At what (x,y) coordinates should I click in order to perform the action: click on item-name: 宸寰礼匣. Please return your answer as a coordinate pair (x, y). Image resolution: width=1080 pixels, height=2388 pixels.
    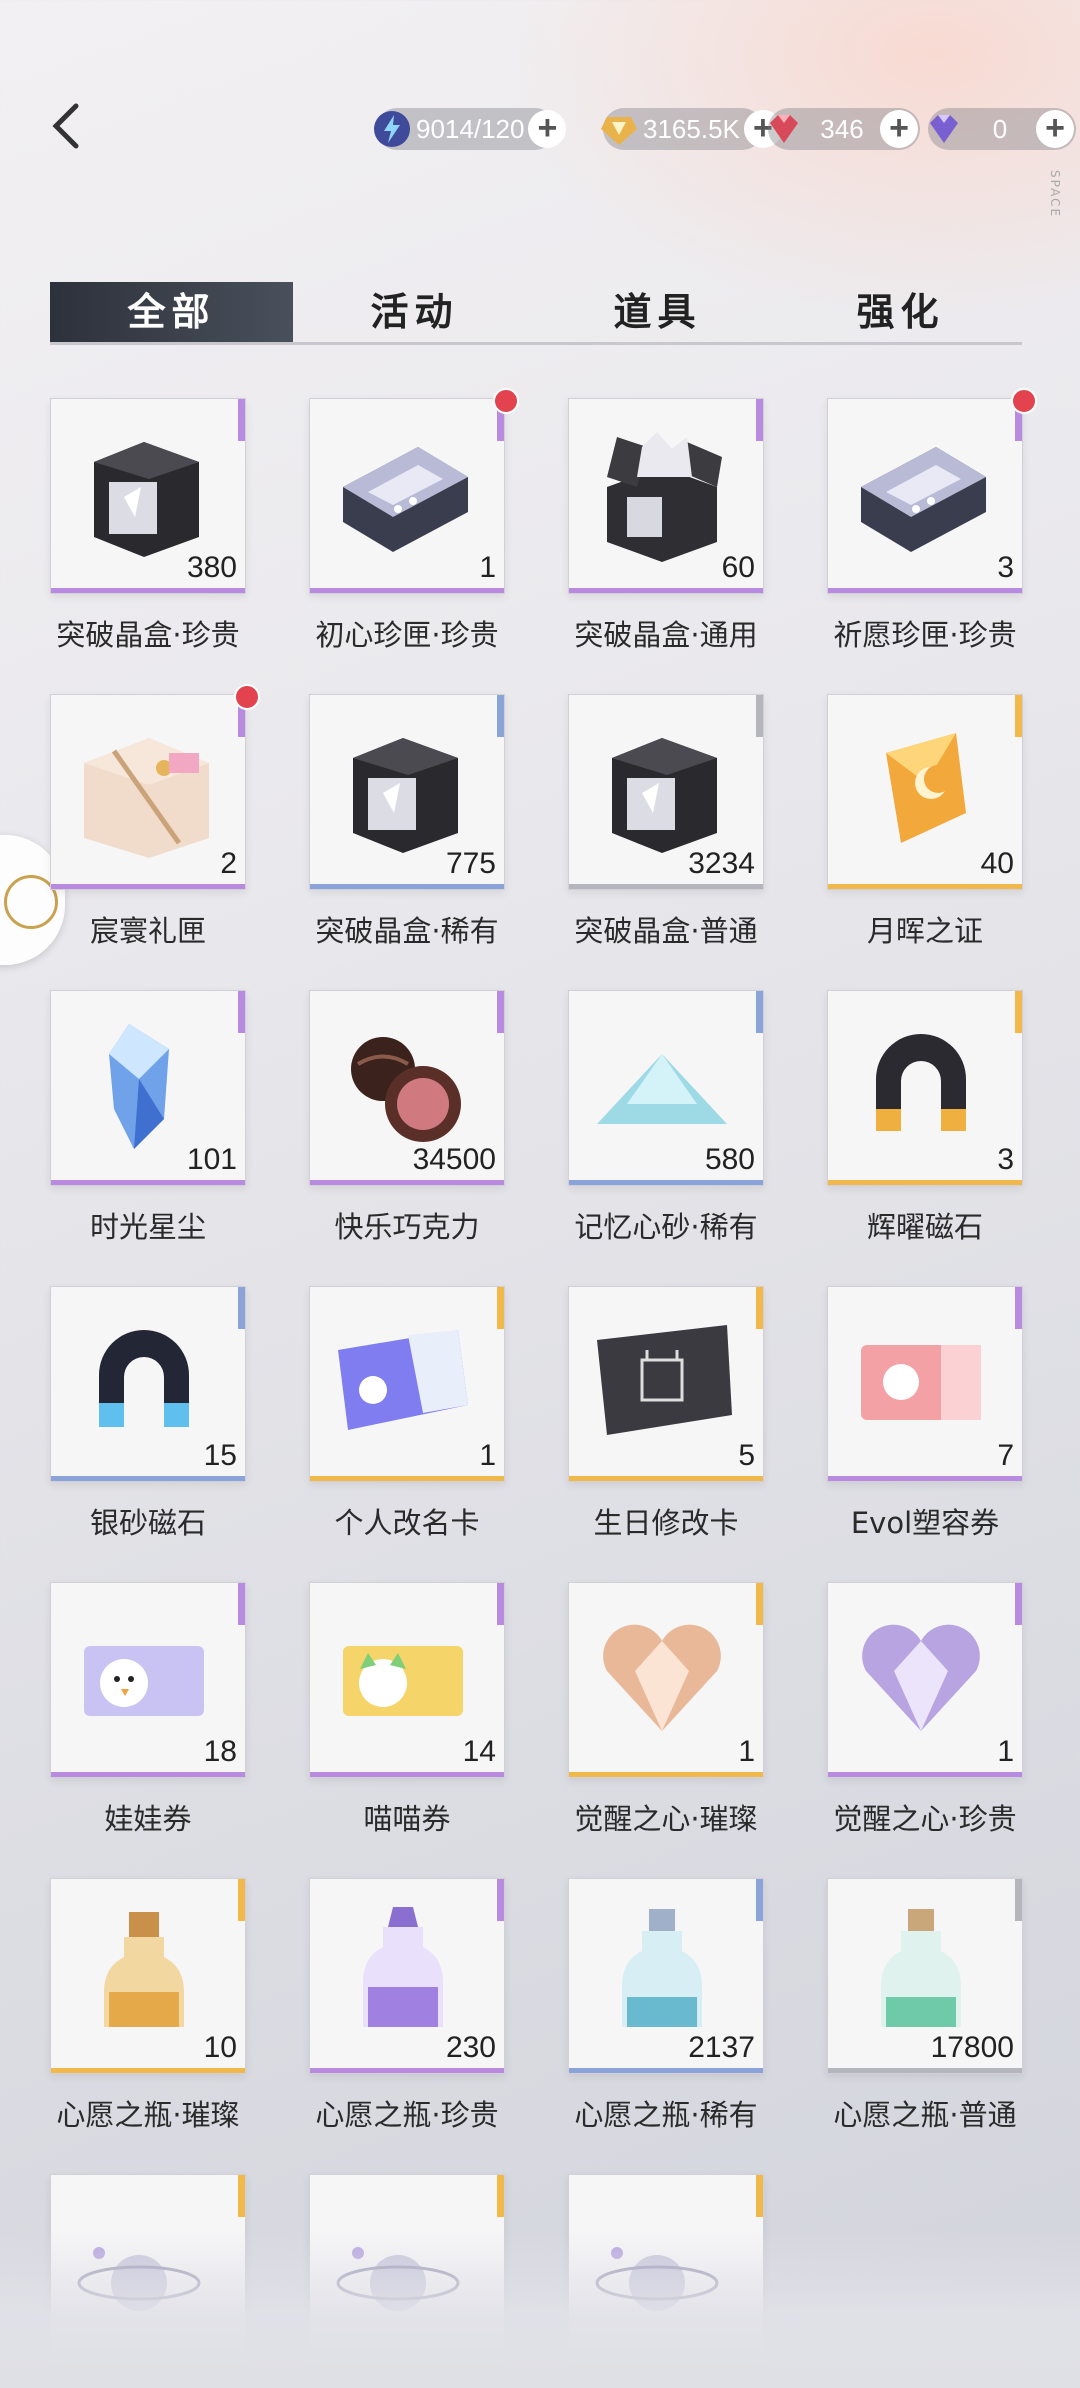
    Looking at the image, I should click on (147, 931).